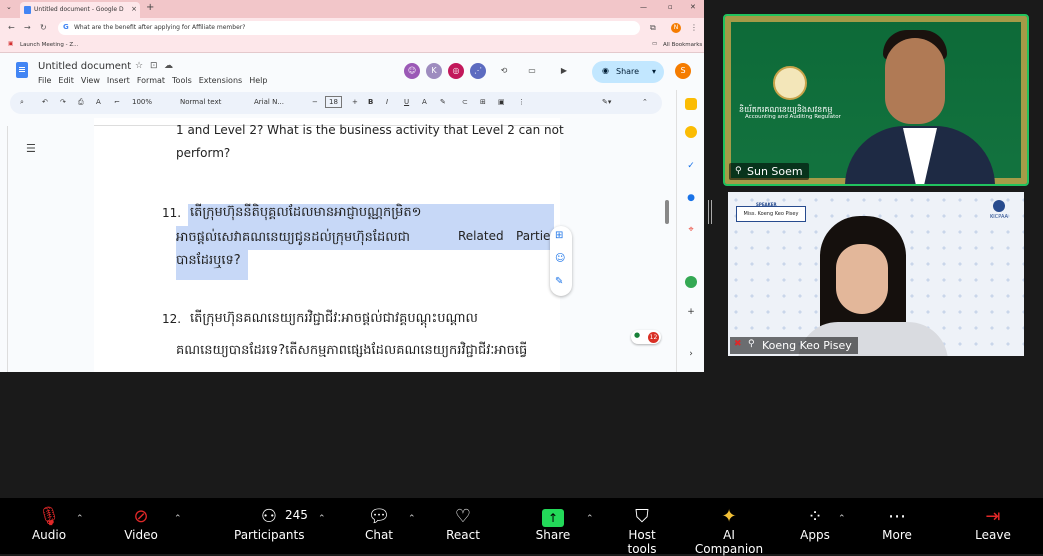  Describe the element at coordinates (424, 102) in the screenshot. I see `text-color-icon: A` at that location.